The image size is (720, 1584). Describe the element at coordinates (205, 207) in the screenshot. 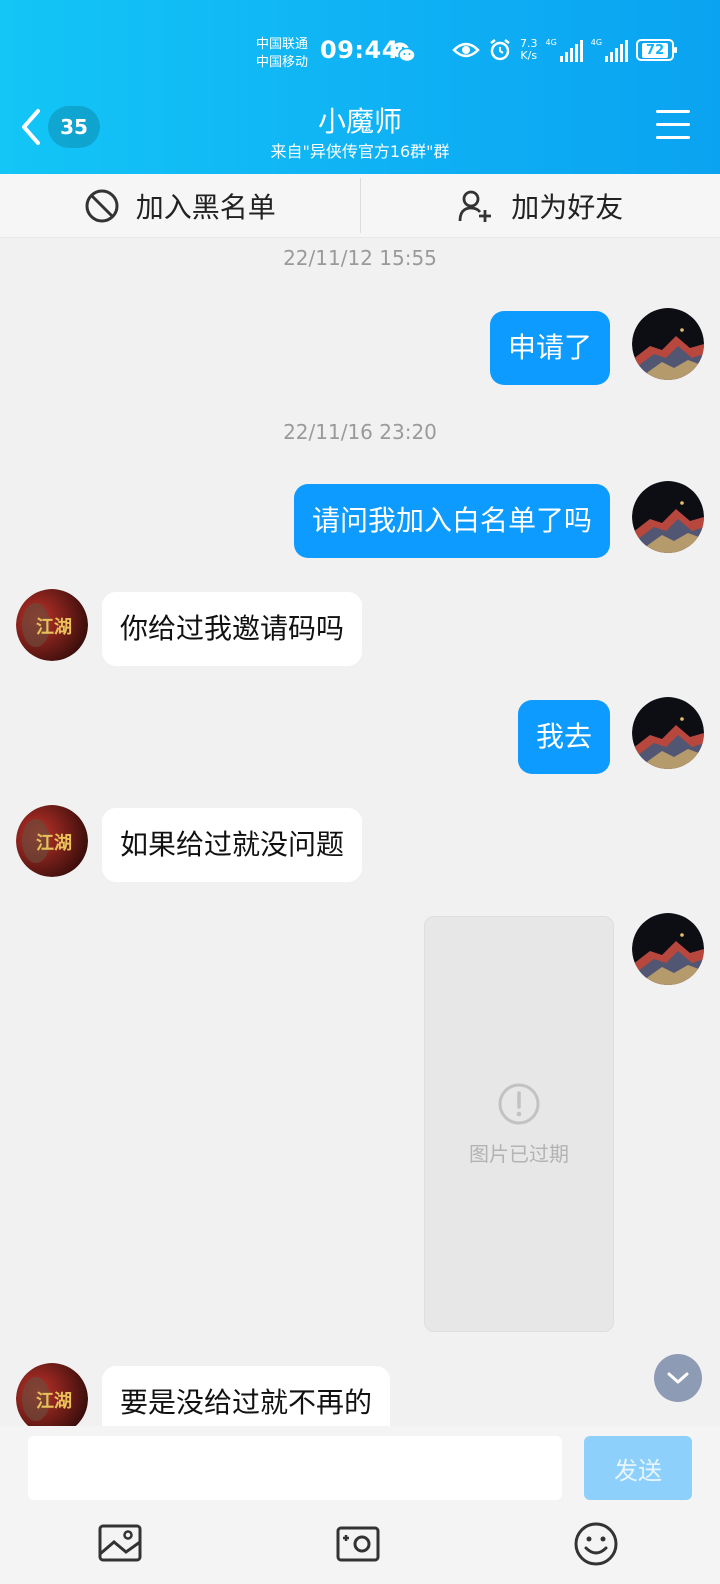

I see `blacklist-label: 加入黑名单` at that location.